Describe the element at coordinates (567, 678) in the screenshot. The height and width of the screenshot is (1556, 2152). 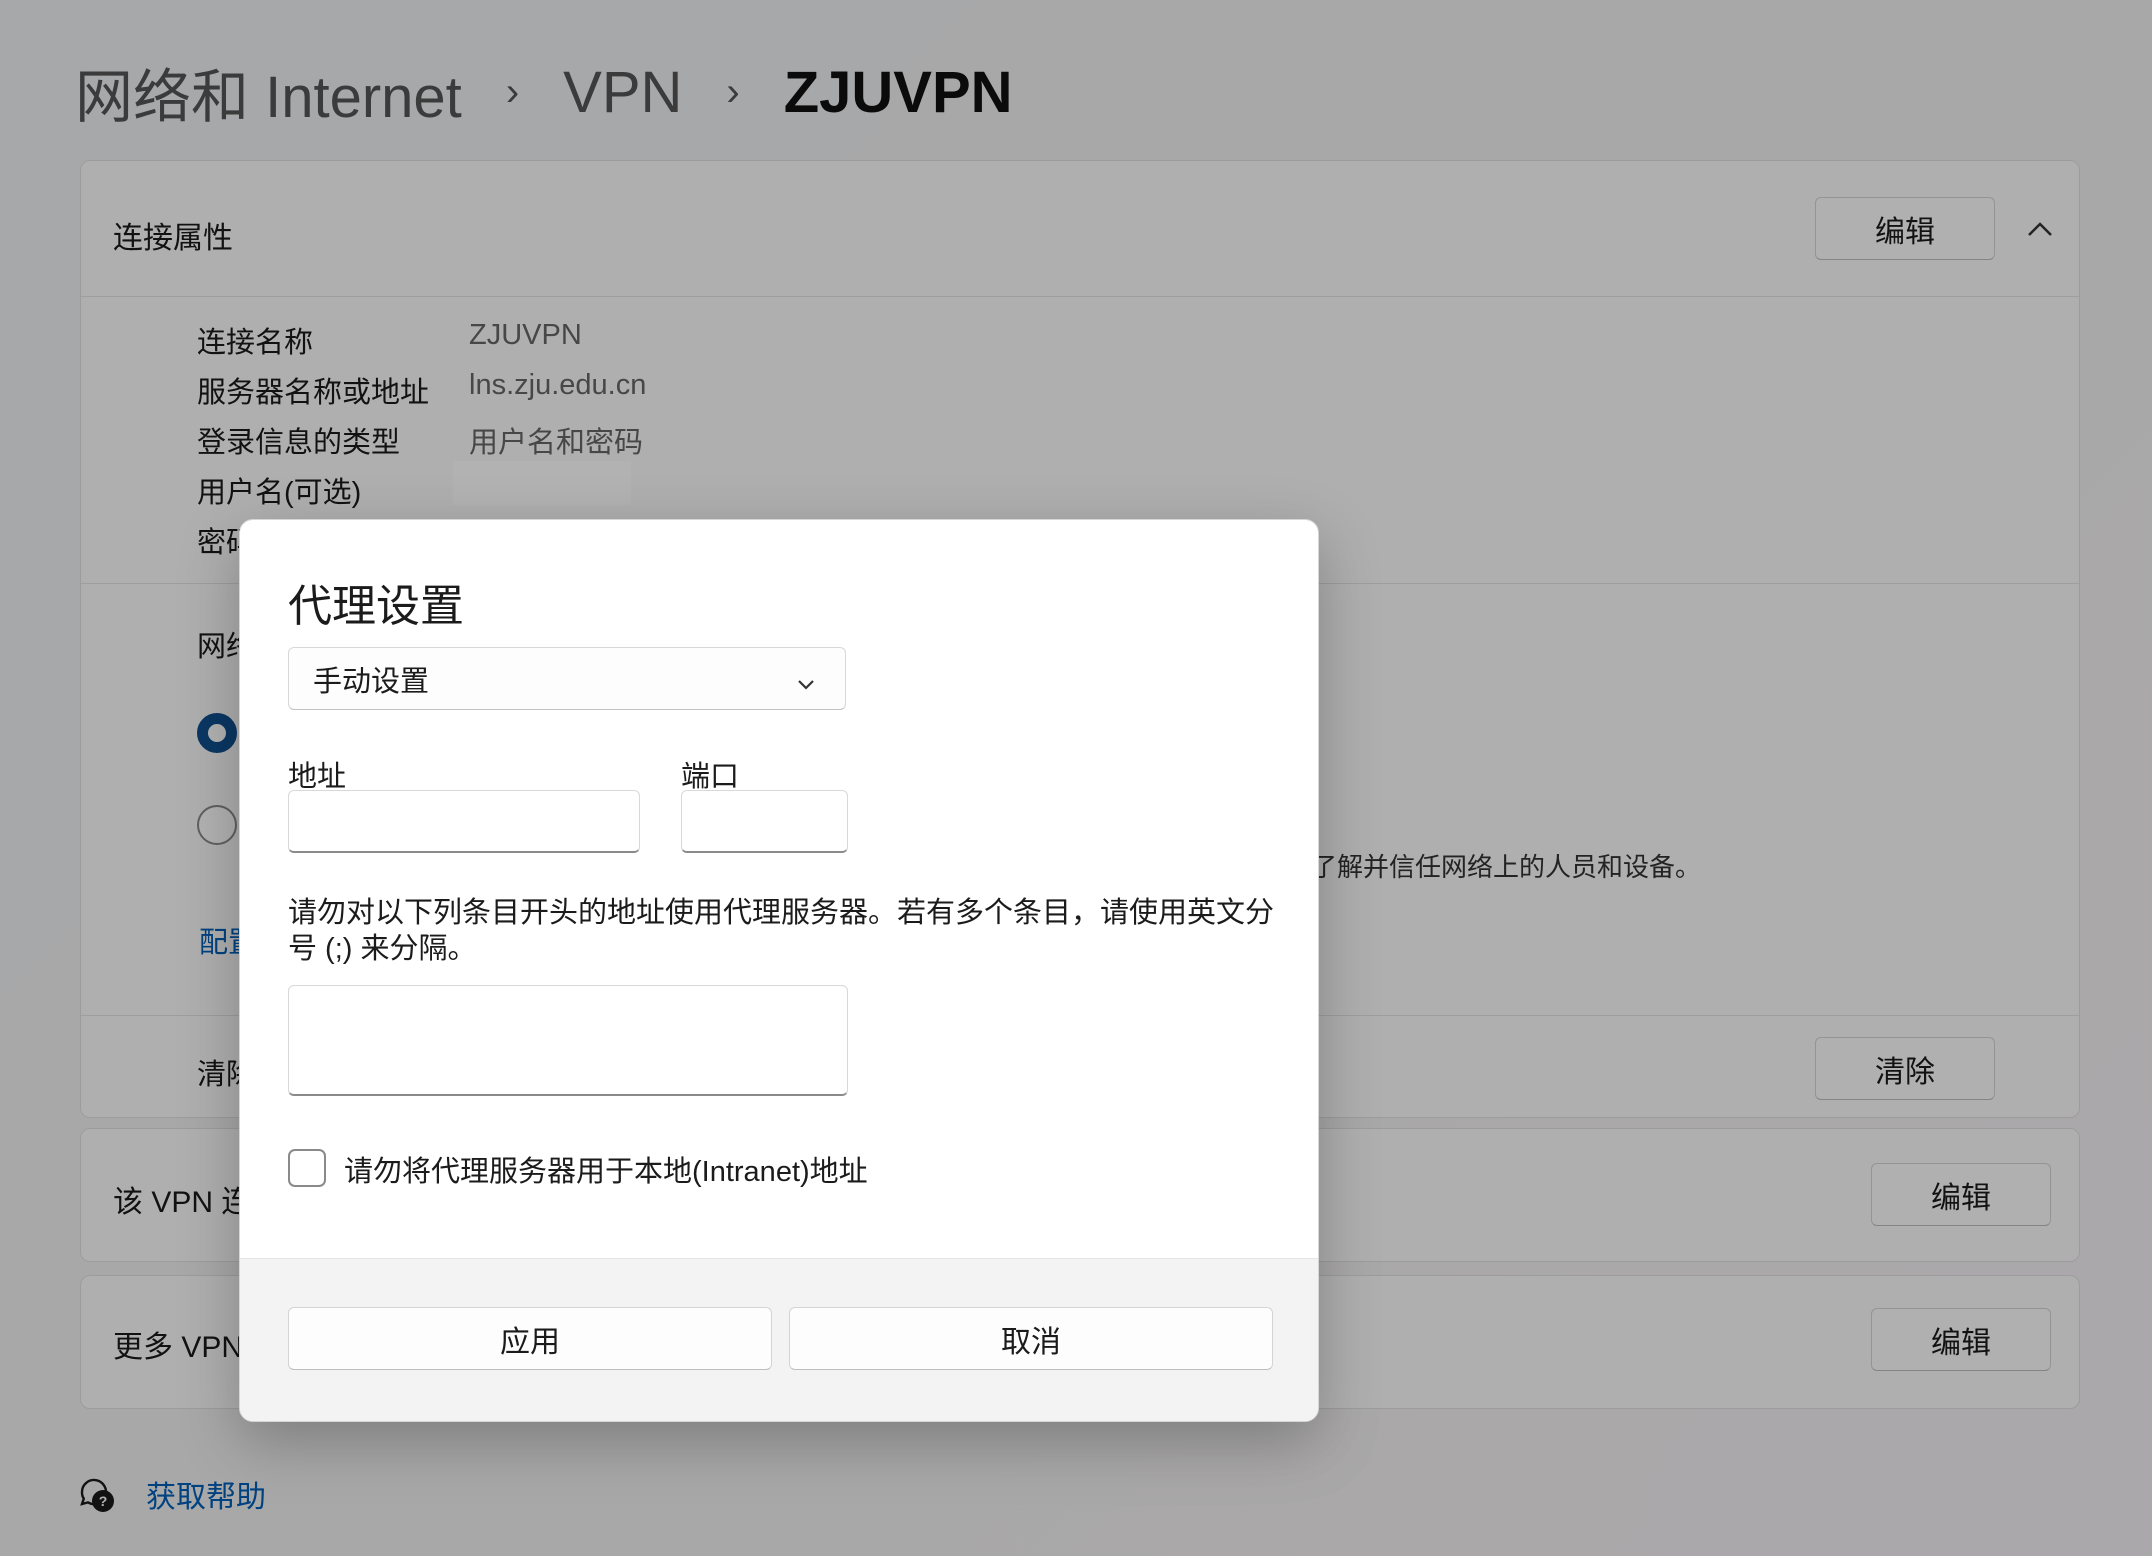
I see `proxy-mode-dropdown: 手动设置` at that location.